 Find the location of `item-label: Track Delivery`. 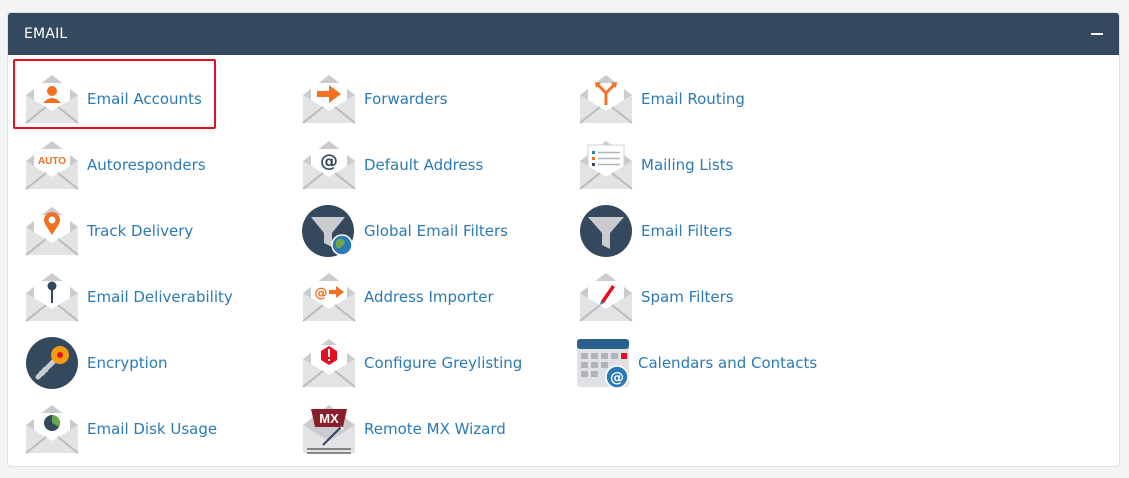

item-label: Track Delivery is located at coordinates (140, 231).